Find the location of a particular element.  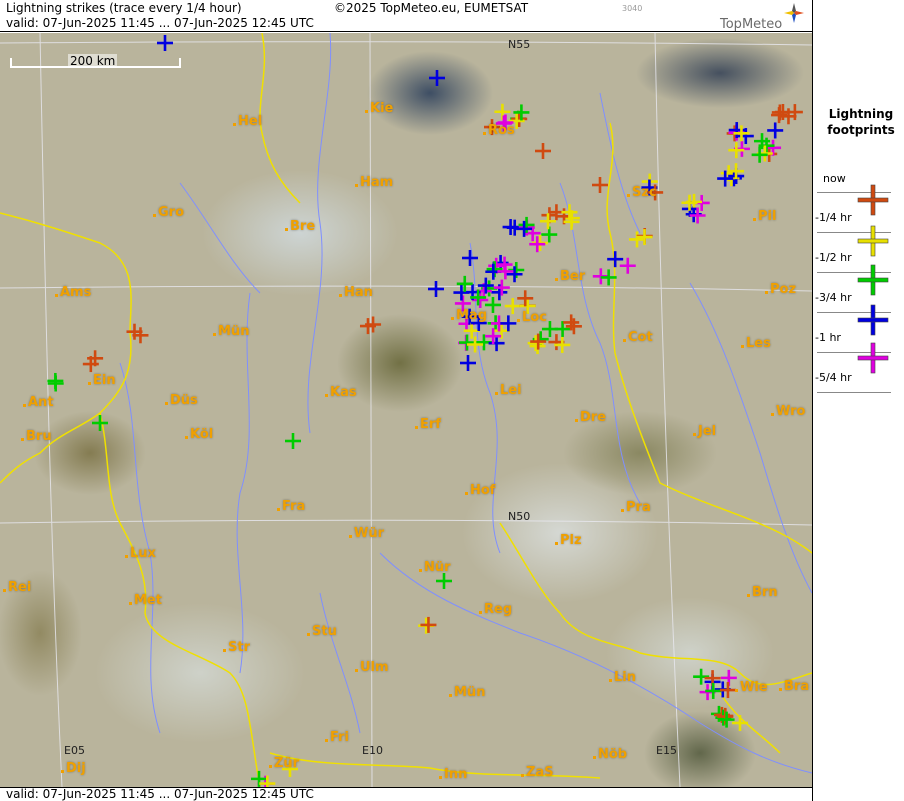

city-label: Brn is located at coordinates (762, 592).